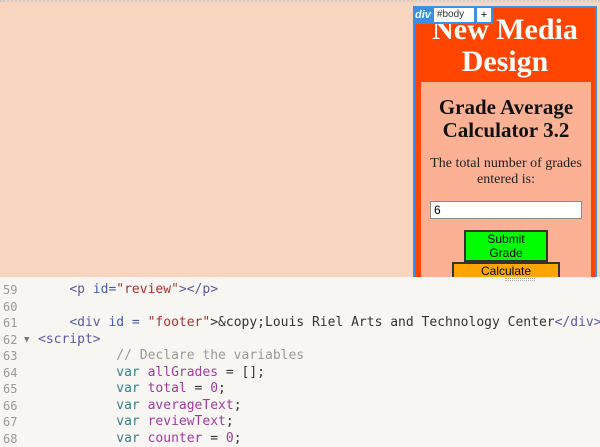  Describe the element at coordinates (210, 355) in the screenshot. I see `code-token: // Declare the variables` at that location.